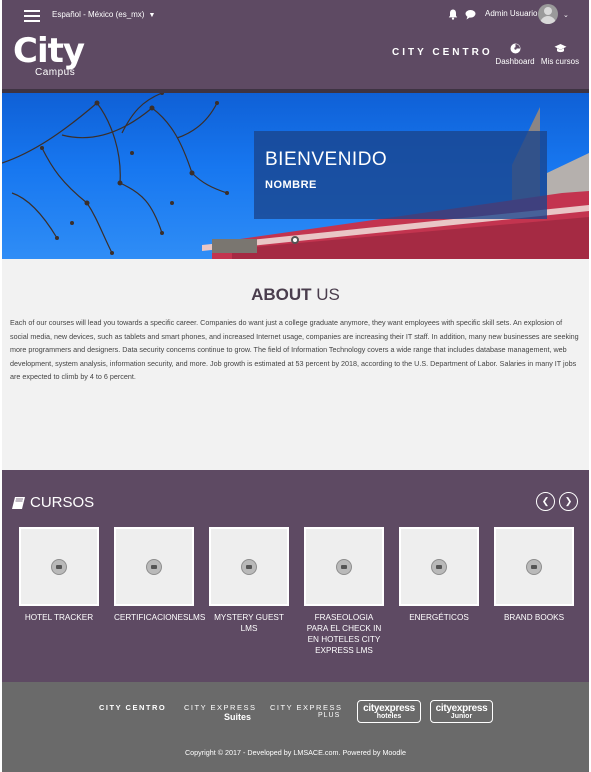  I want to click on course-card: ENERGÉTICOS, so click(439, 575).